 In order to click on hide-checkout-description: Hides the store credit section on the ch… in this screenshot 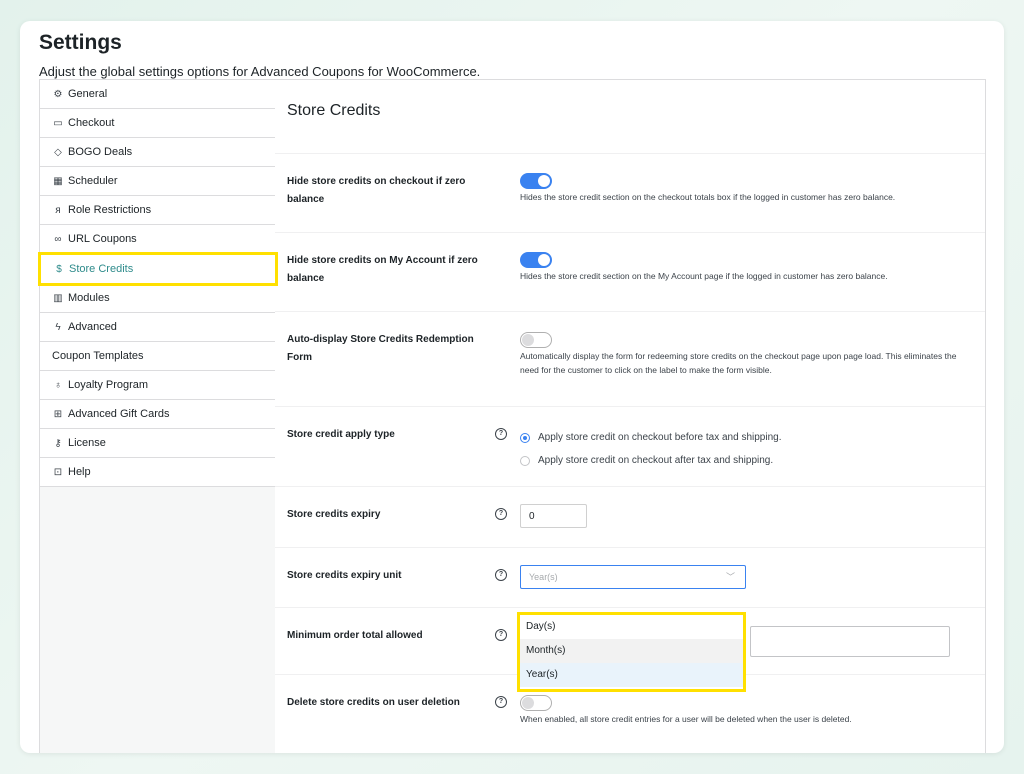, I will do `click(708, 197)`.